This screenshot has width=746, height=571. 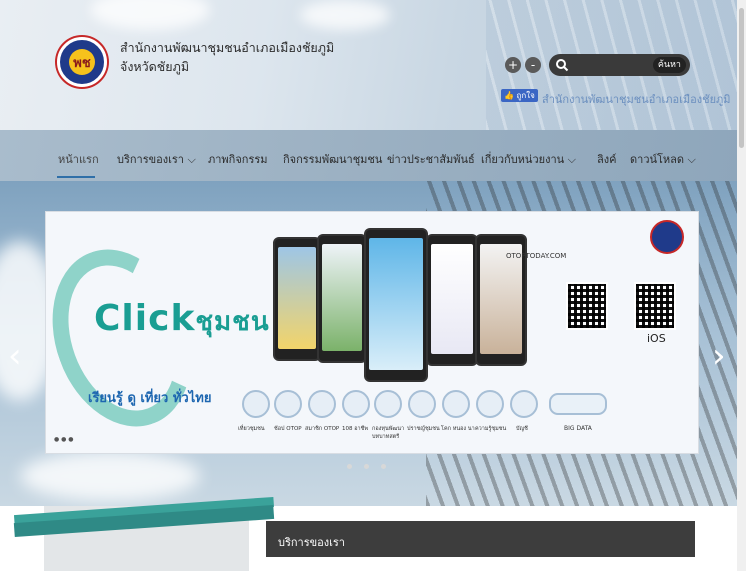 What do you see at coordinates (458, 429) in the screenshot?
I see `icon-label: โคก หนอง นา` at bounding box center [458, 429].